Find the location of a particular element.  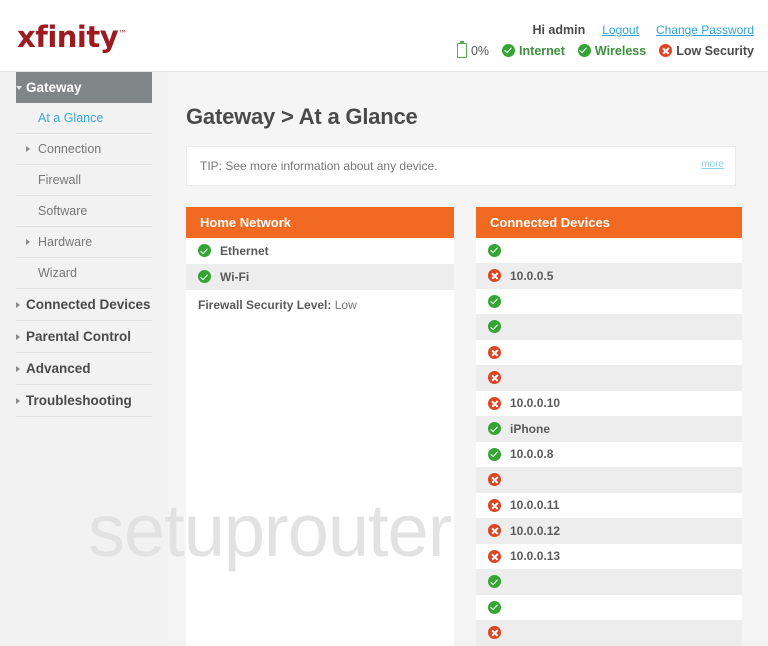

sidebar-item-hardware: Hardware is located at coordinates (84, 242).